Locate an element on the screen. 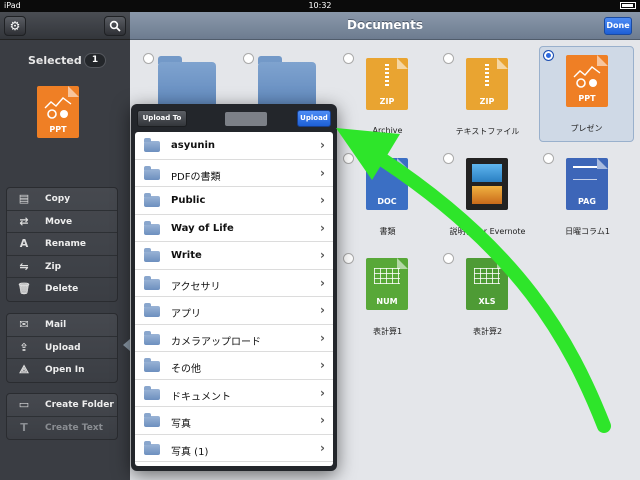 This screenshot has width=640, height=480. move-icon: ⇄ is located at coordinates (24, 221).